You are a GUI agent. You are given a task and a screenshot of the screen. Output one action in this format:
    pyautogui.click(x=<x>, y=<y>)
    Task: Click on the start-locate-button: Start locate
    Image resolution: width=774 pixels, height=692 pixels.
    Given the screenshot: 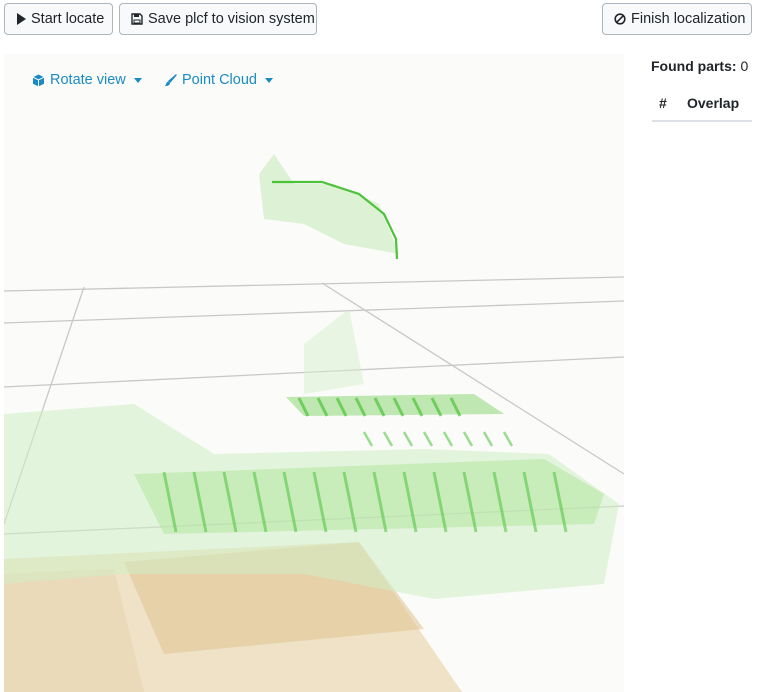 What is the action you would take?
    pyautogui.click(x=58, y=19)
    